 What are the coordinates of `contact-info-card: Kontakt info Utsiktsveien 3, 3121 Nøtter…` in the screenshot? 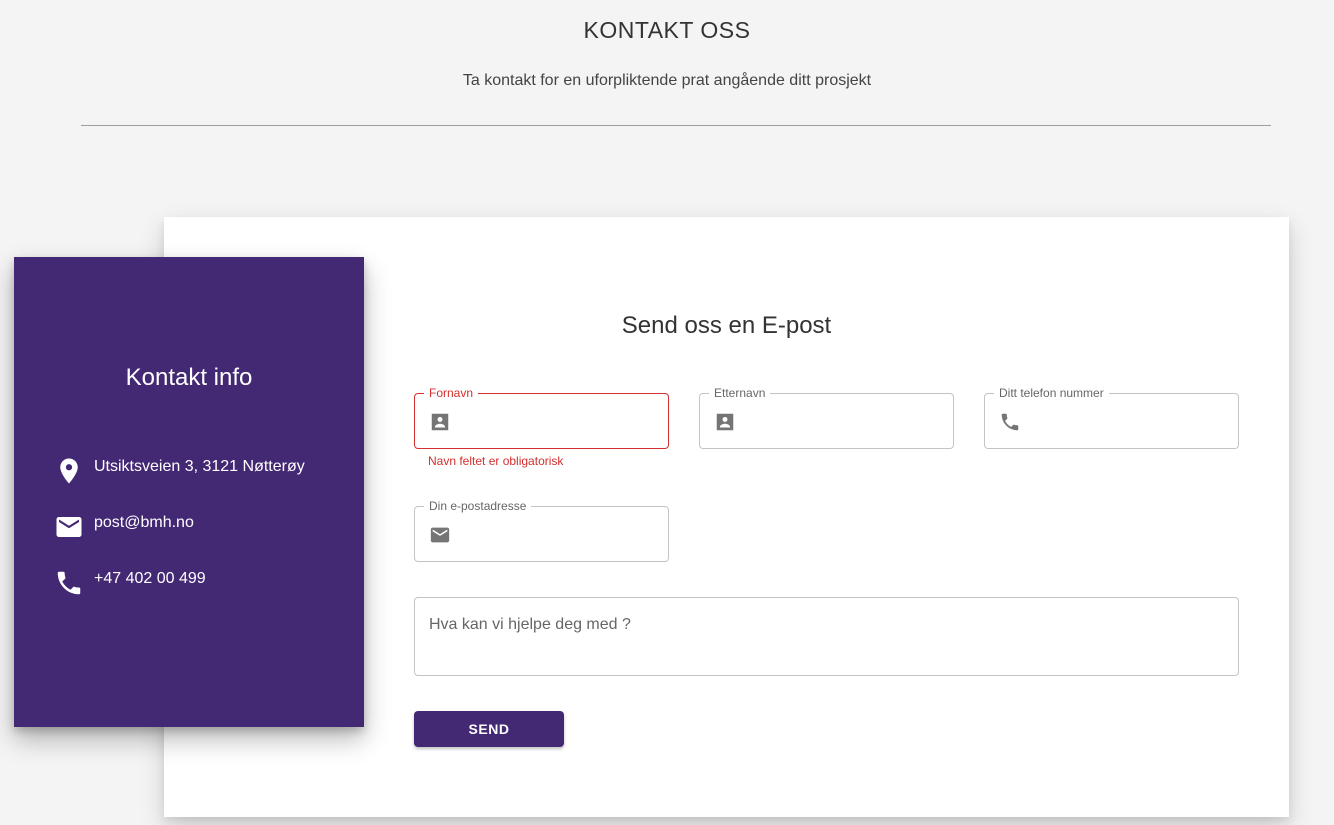 It's located at (189, 492).